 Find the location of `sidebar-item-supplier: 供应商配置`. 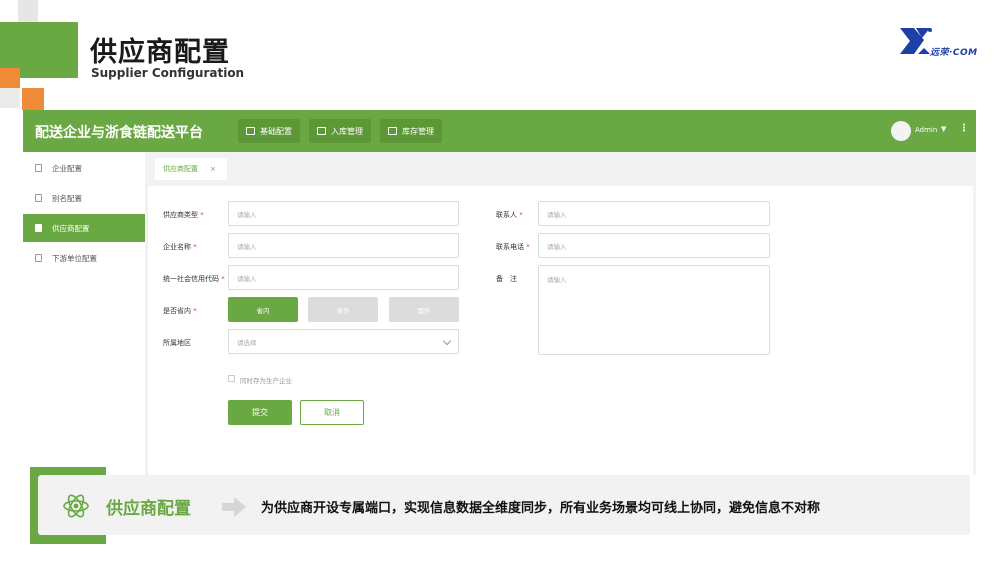

sidebar-item-supplier: 供应商配置 is located at coordinates (84, 228).